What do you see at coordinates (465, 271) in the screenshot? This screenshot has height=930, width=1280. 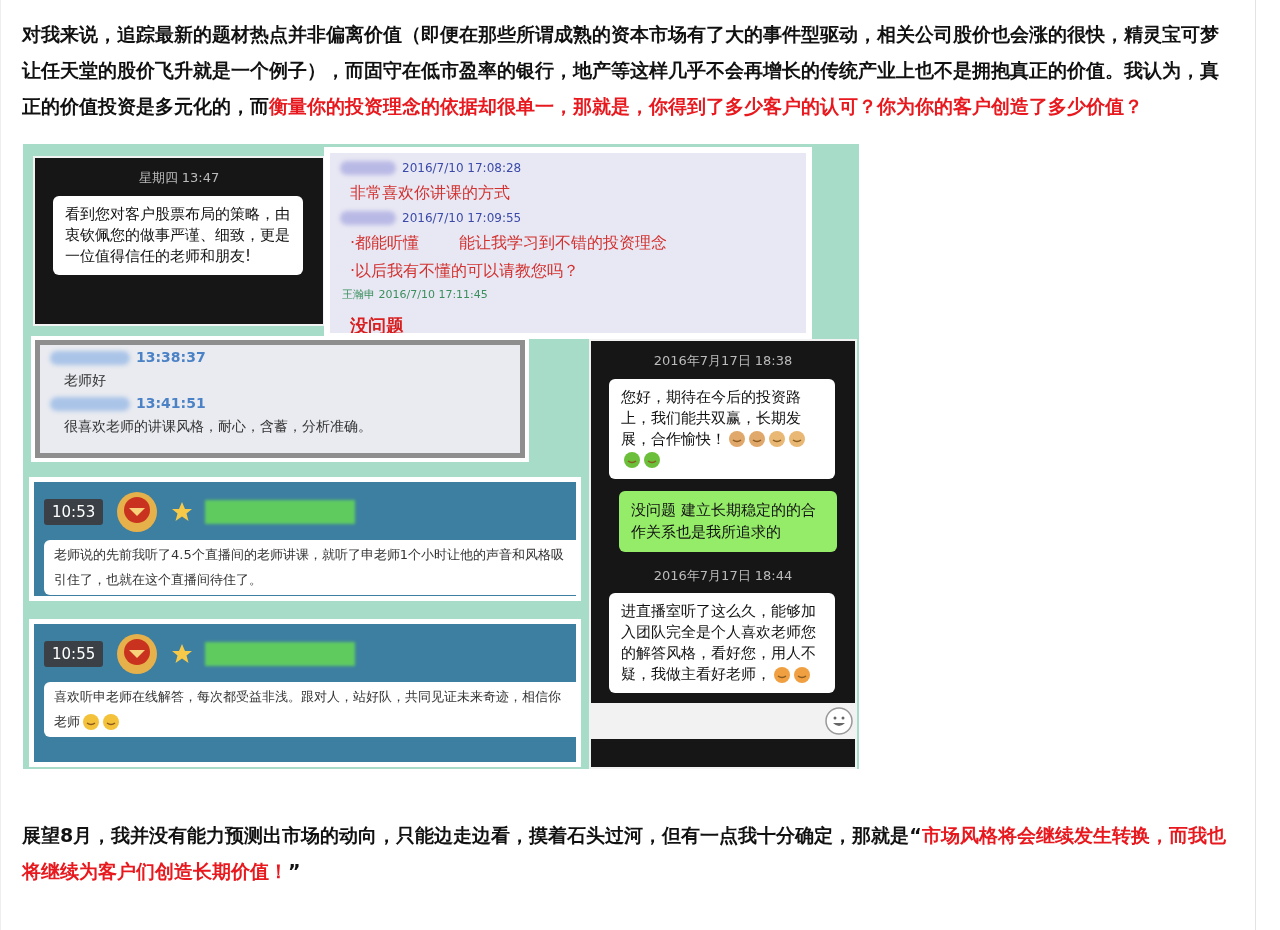 I see `message-text: ·以后我有不懂的可以请教您吗？` at bounding box center [465, 271].